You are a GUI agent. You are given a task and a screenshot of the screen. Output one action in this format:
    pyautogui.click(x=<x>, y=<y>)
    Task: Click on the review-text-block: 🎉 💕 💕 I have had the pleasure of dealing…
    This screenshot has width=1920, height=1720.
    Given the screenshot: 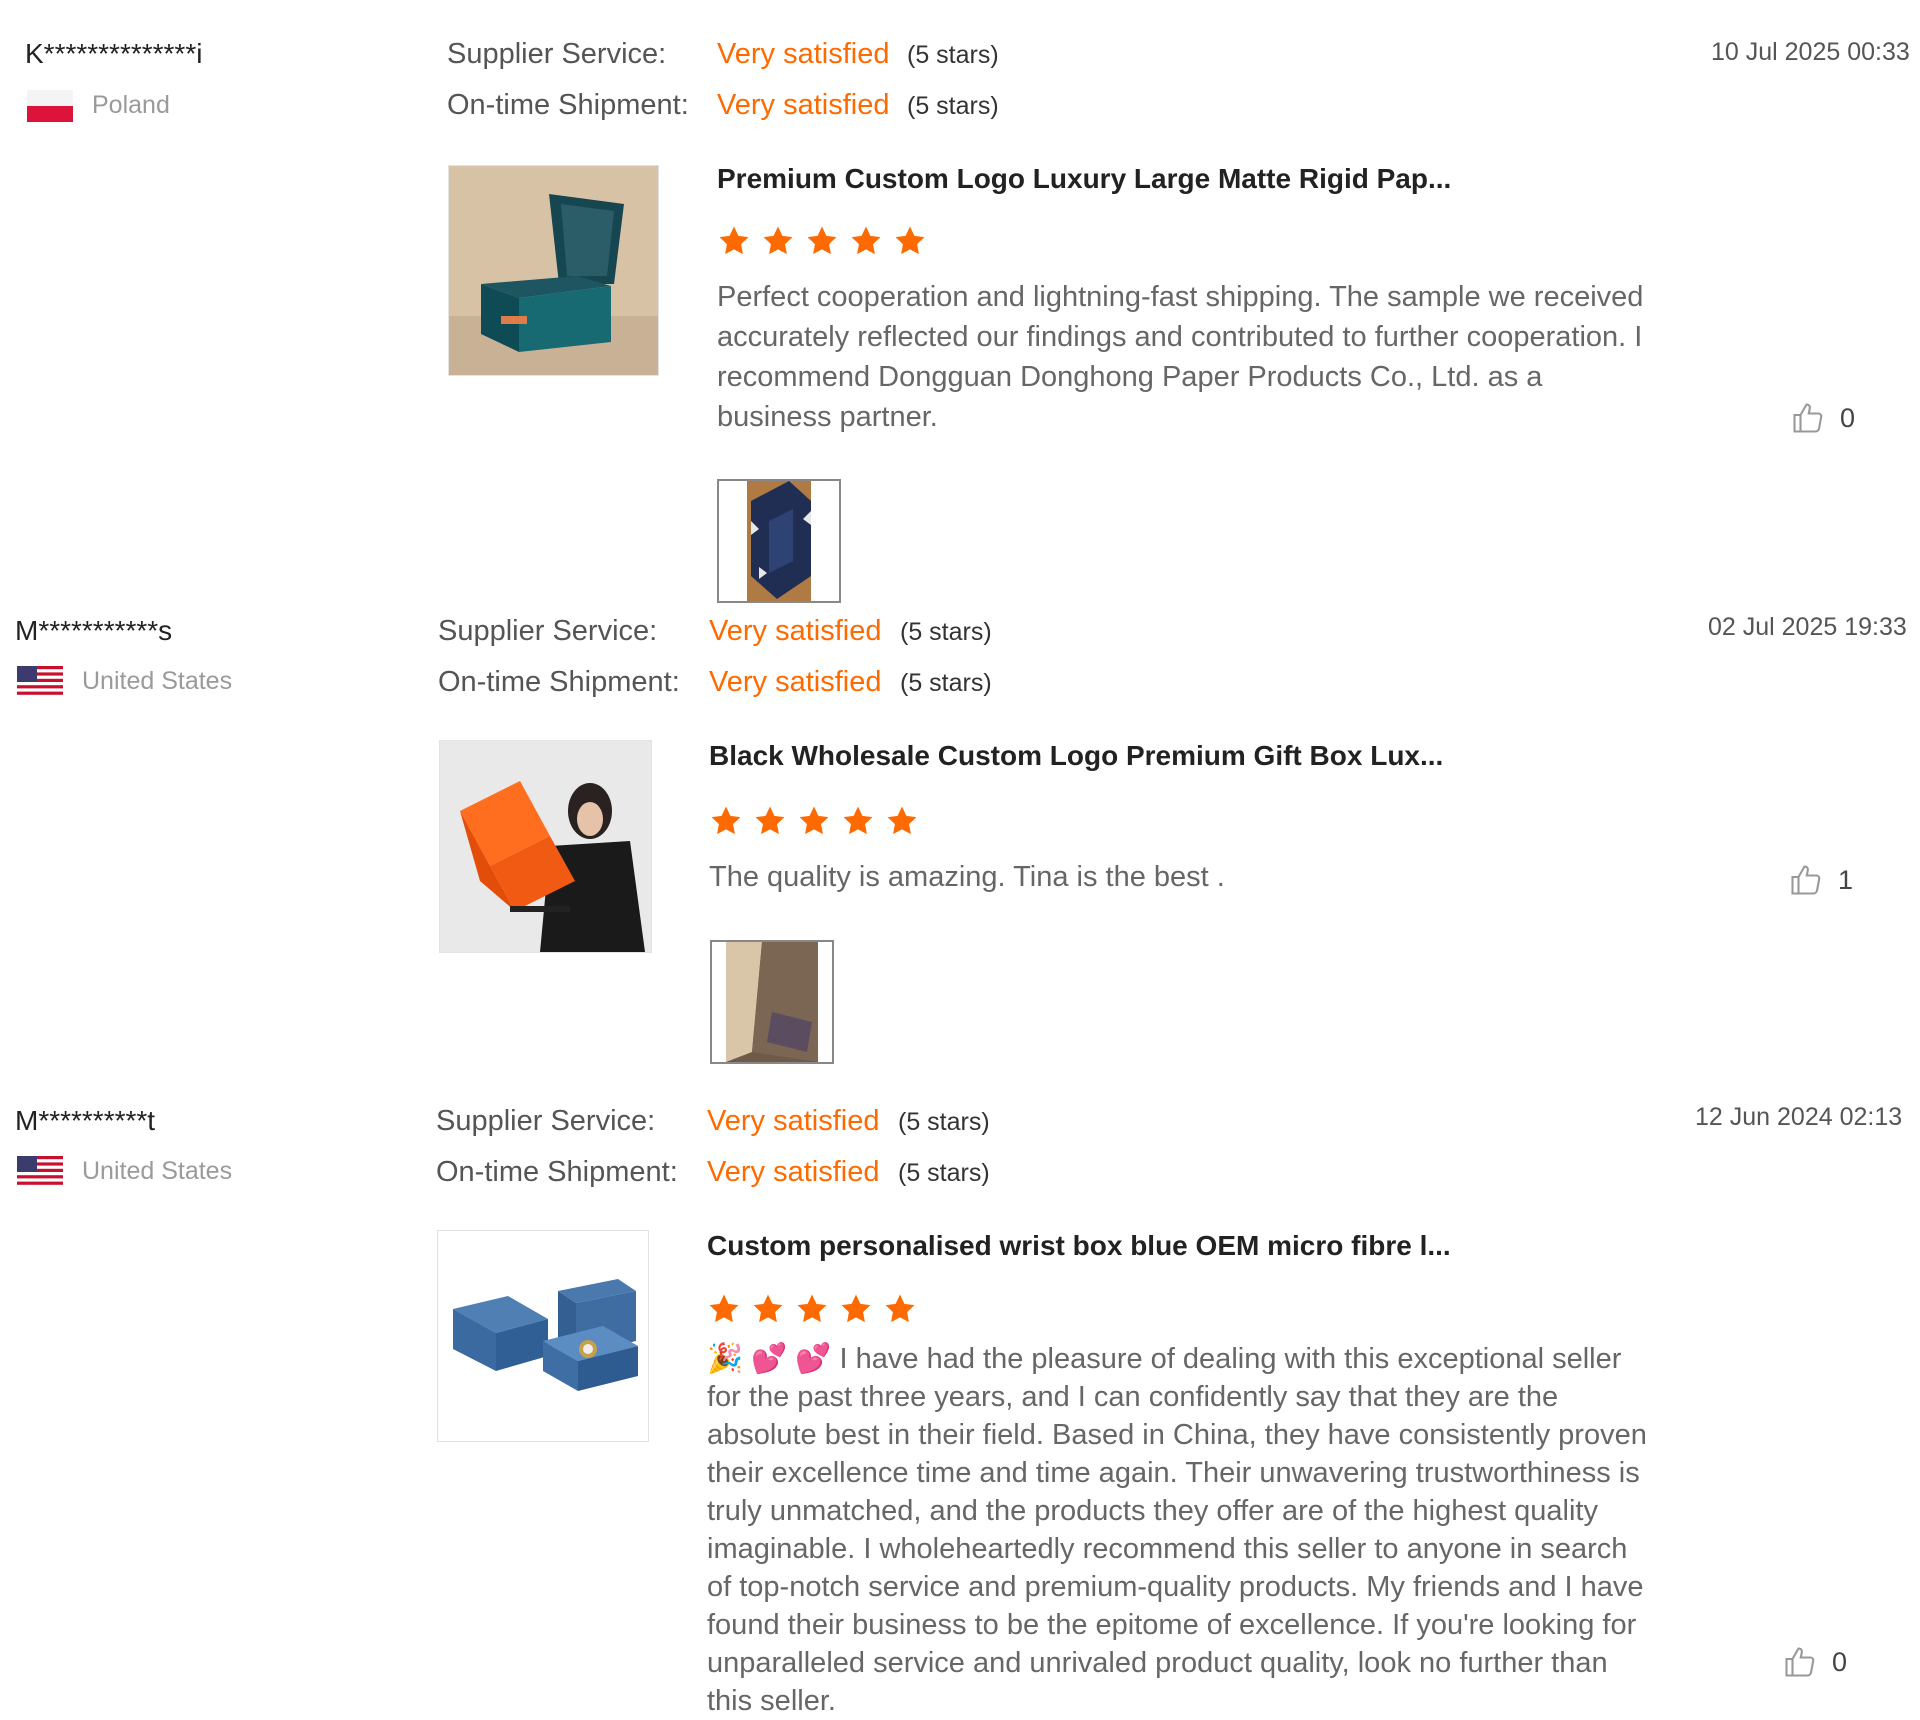 What is the action you would take?
    pyautogui.click(x=1179, y=1530)
    